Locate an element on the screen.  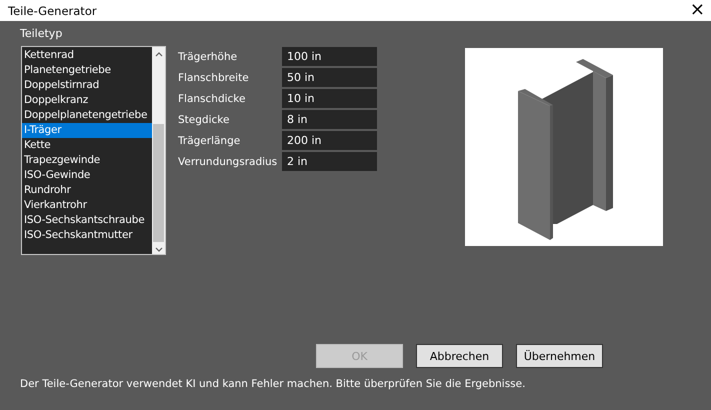
list-item: Planetengetriebe is located at coordinates (87, 70).